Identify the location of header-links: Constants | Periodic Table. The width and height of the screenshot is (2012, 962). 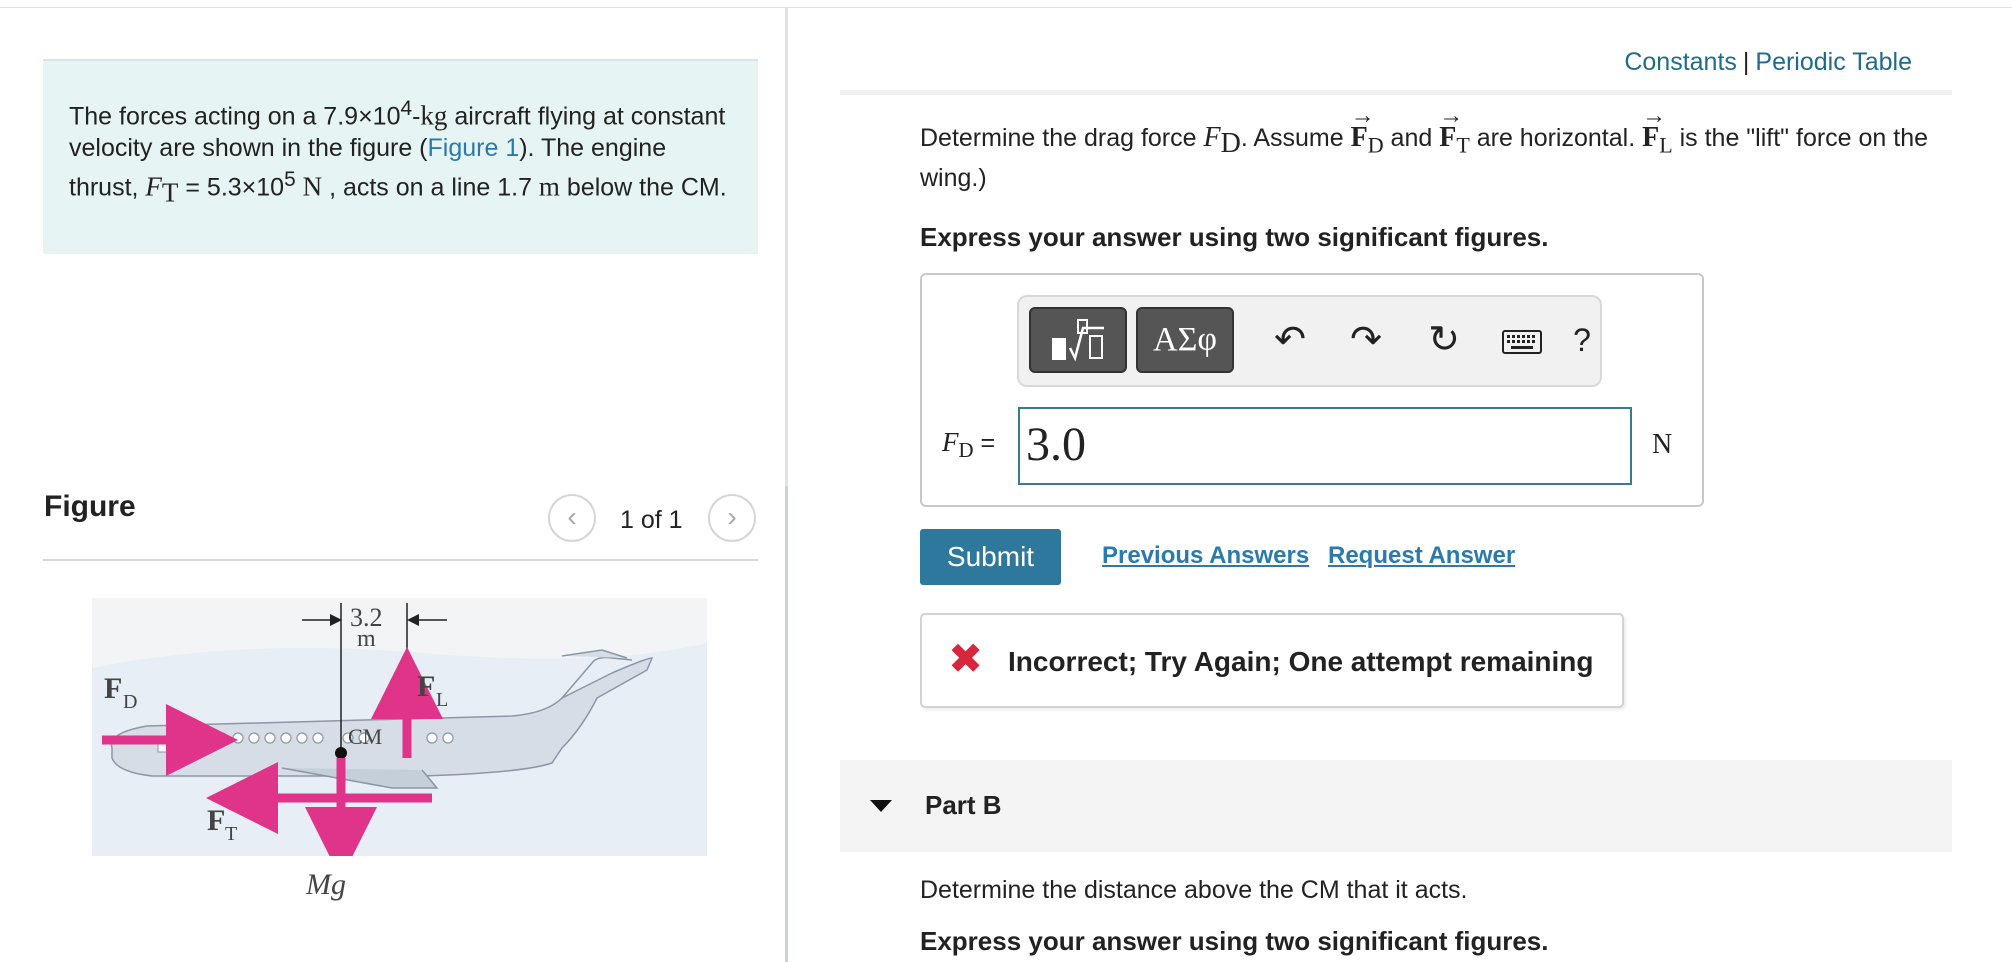
(1768, 62).